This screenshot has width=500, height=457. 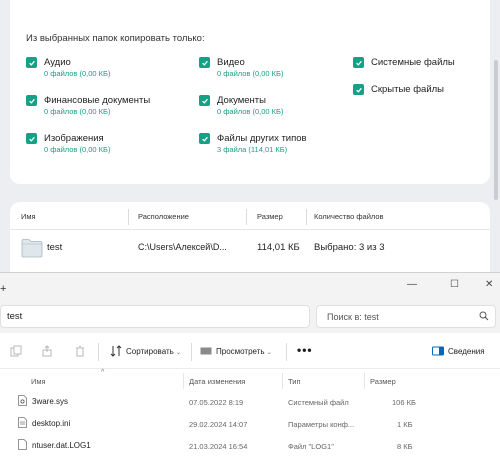 What do you see at coordinates (349, 247) in the screenshot?
I see `folder-row-count: Выбрано: 3 из 3` at bounding box center [349, 247].